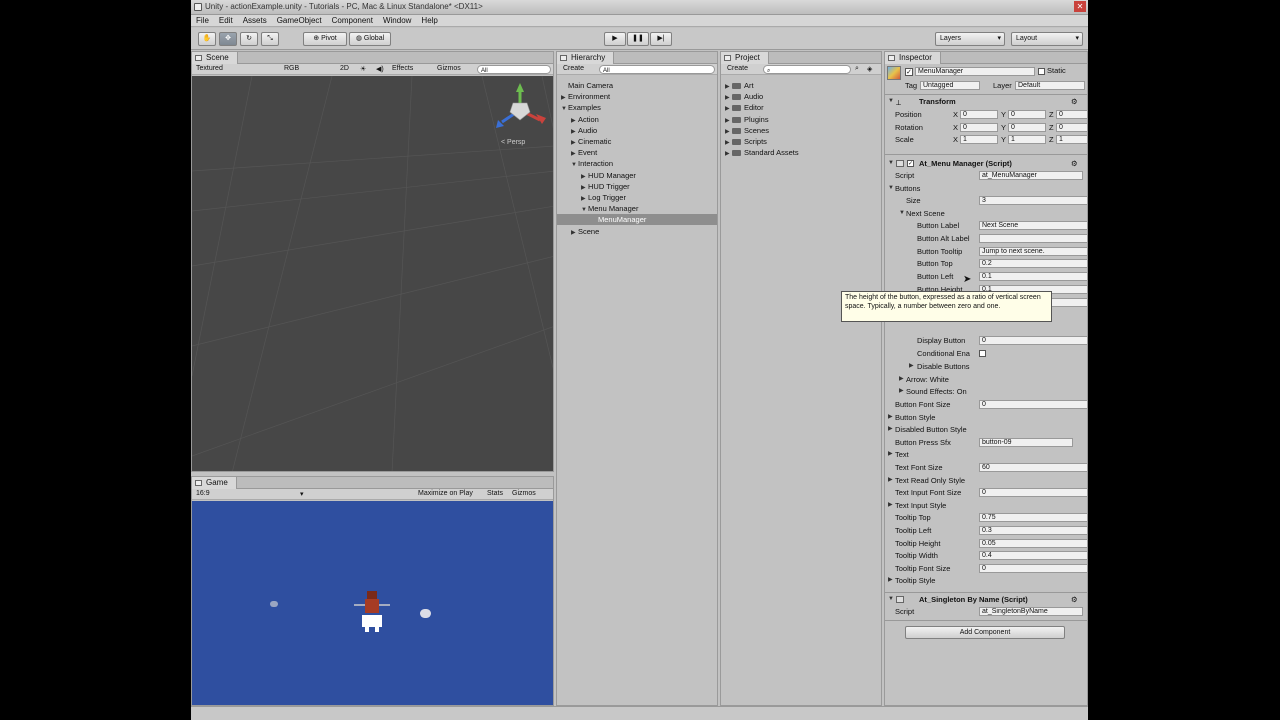 Image resolution: width=1280 pixels, height=720 pixels. What do you see at coordinates (1033, 467) in the screenshot?
I see `property-field: 60` at bounding box center [1033, 467].